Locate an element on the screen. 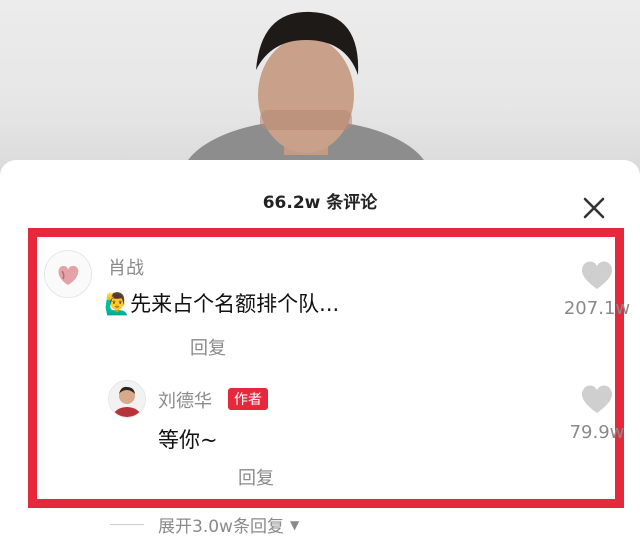 The width and height of the screenshot is (640, 550). comment-count-title: 66.2w 条评论 is located at coordinates (320, 203).